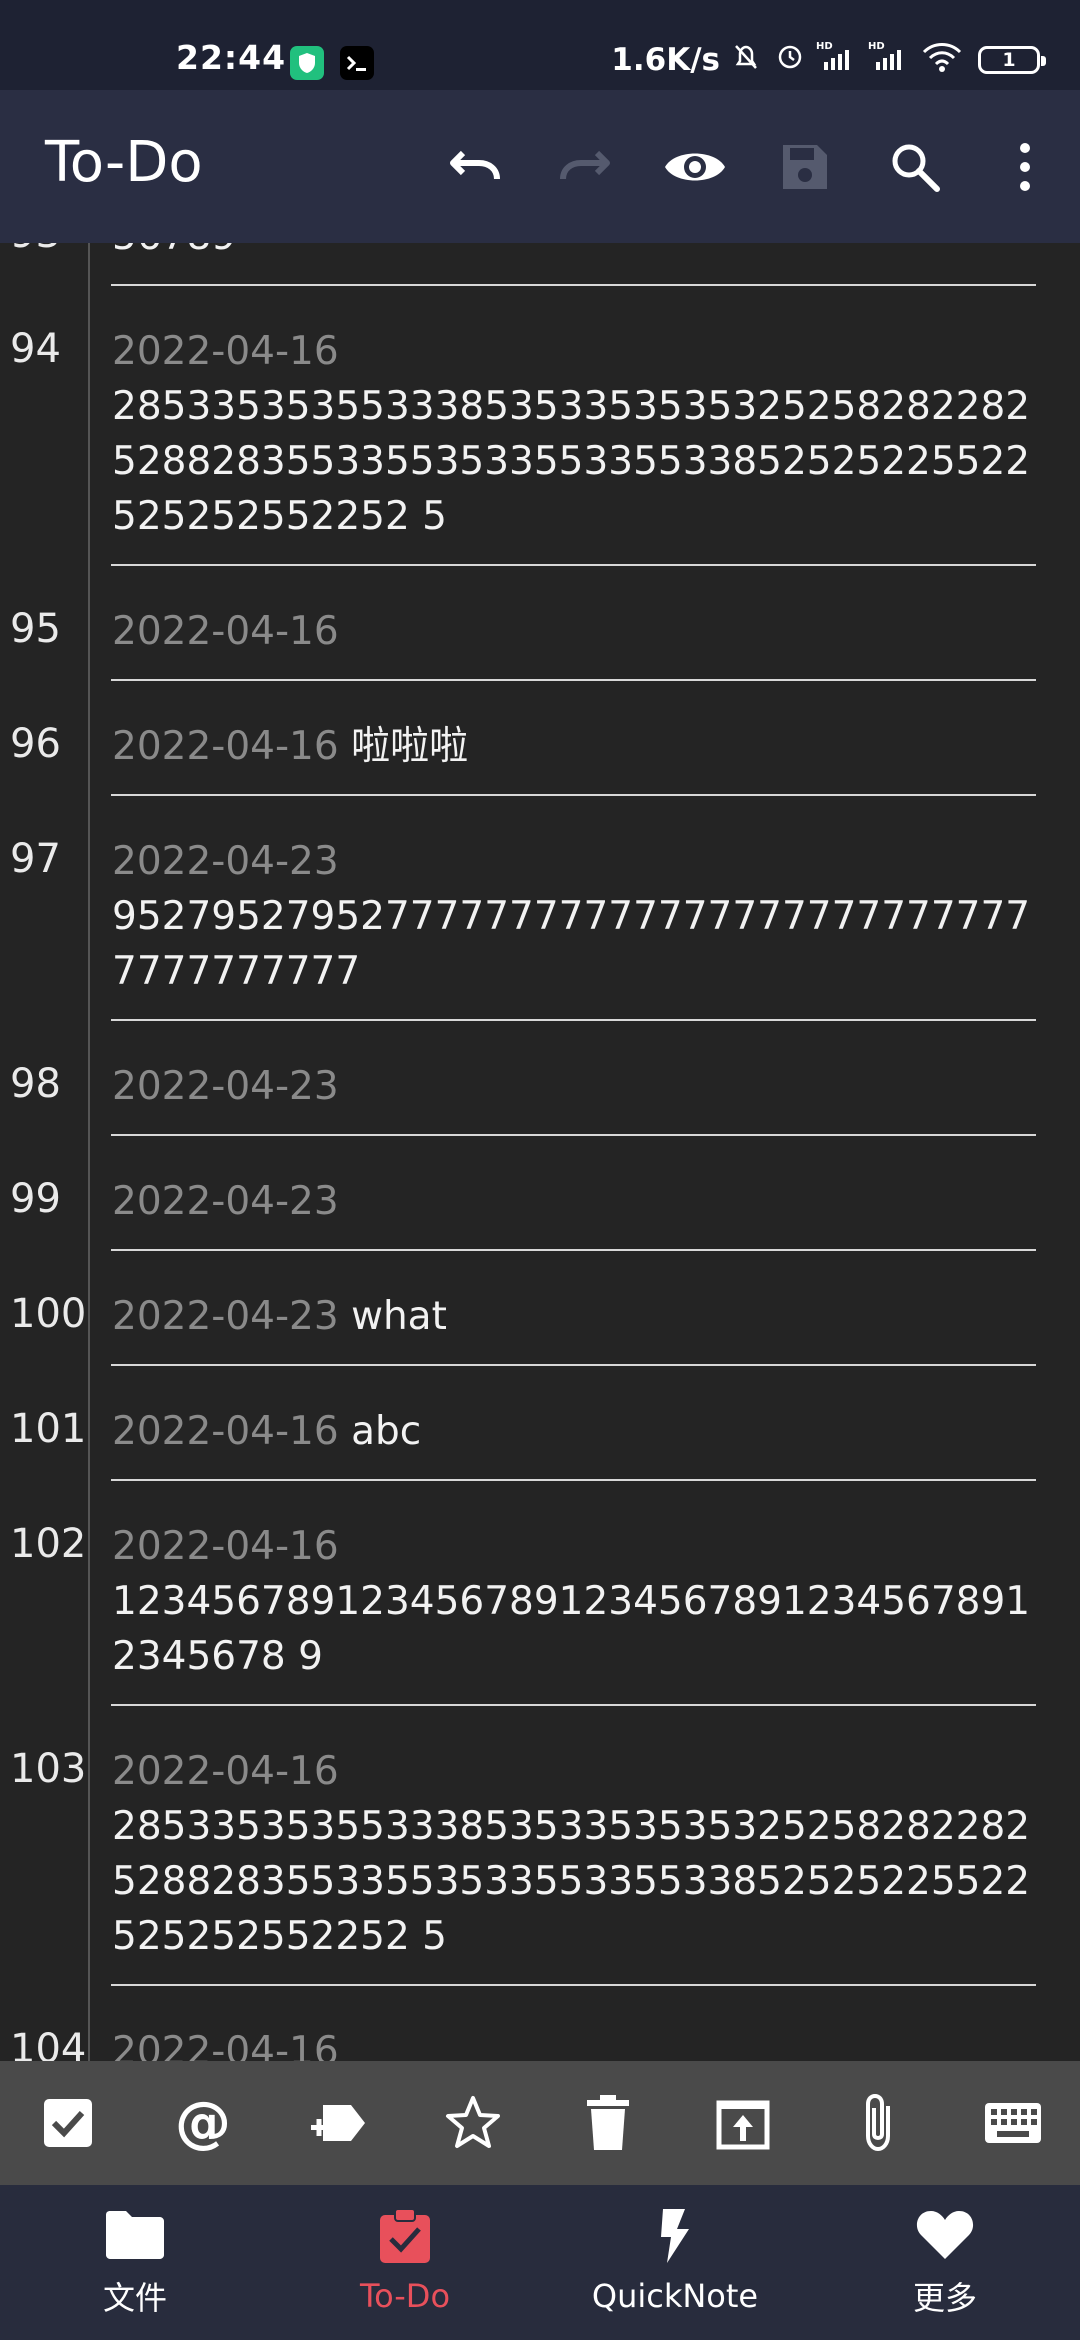 This screenshot has width=1080, height=2340. I want to click on keyboard-icon, so click(1013, 2123).